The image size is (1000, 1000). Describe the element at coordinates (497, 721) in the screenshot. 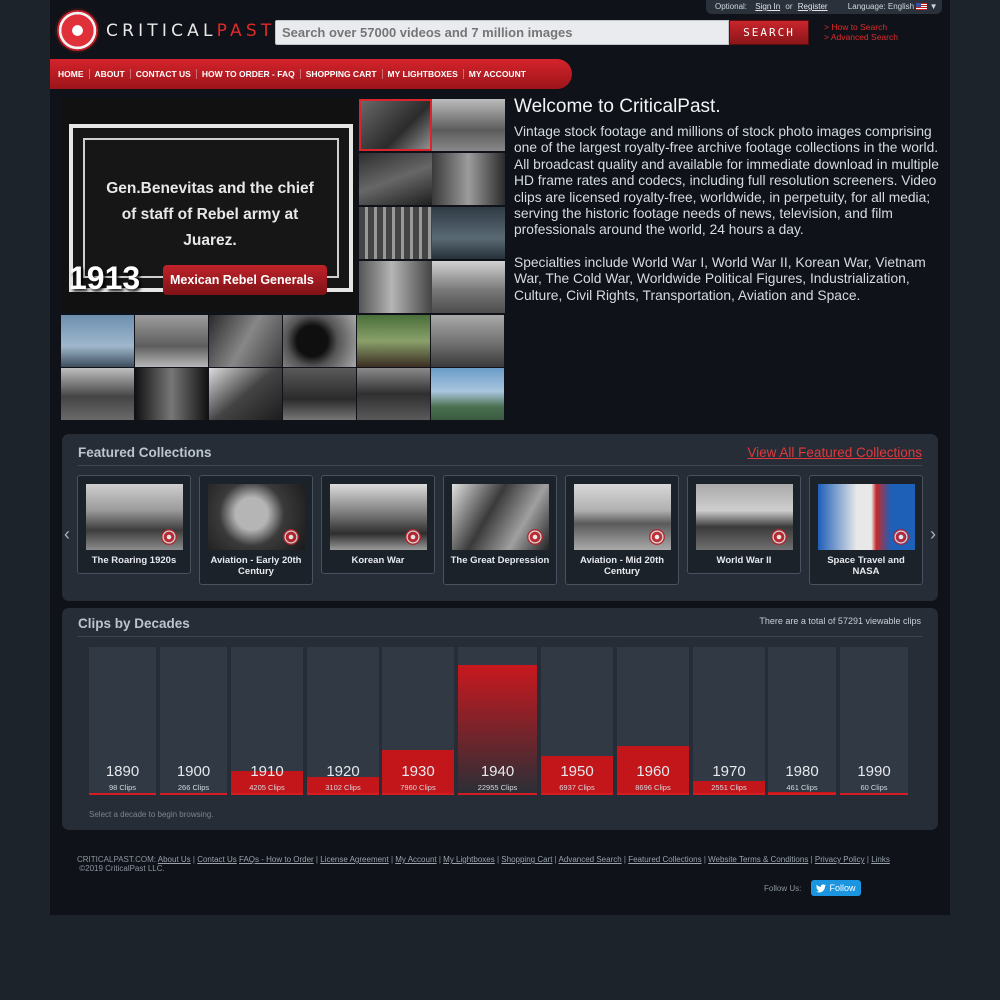

I see `decade-bar-5: 1940 22955 Clips` at that location.